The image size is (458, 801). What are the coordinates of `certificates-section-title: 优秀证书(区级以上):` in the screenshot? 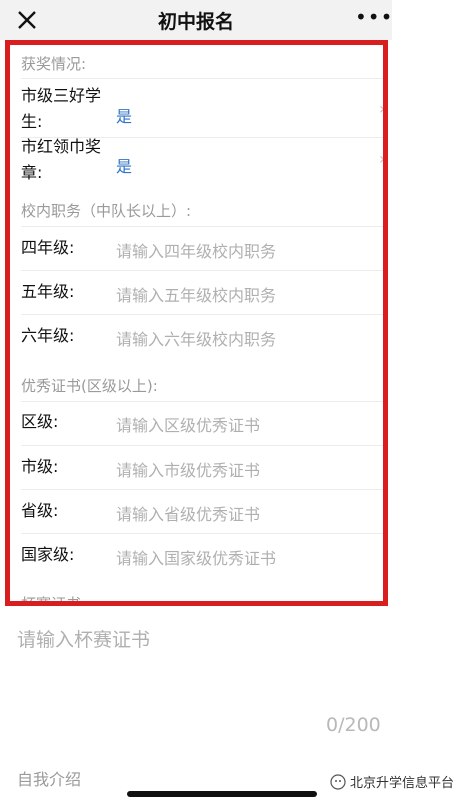 It's located at (89, 386).